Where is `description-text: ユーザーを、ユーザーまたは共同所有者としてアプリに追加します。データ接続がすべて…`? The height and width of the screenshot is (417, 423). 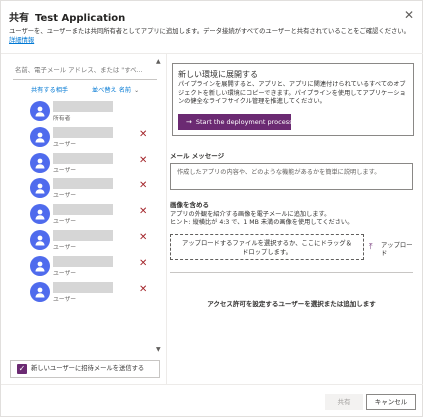 description-text: ユーザーを、ユーザーまたは共同所有者としてアプリに追加します。データ接続がすべて… is located at coordinates (209, 31).